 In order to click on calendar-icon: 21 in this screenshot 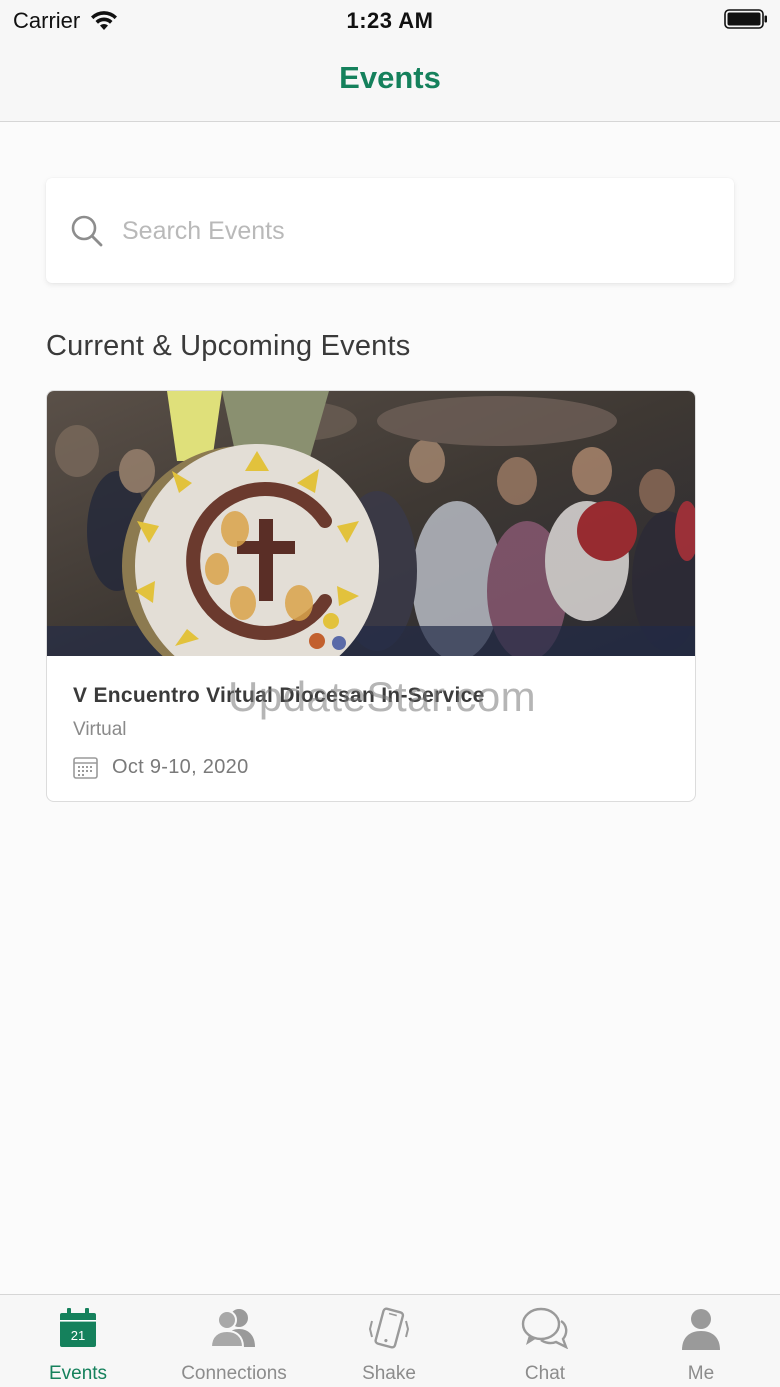, I will do `click(78, 1327)`.